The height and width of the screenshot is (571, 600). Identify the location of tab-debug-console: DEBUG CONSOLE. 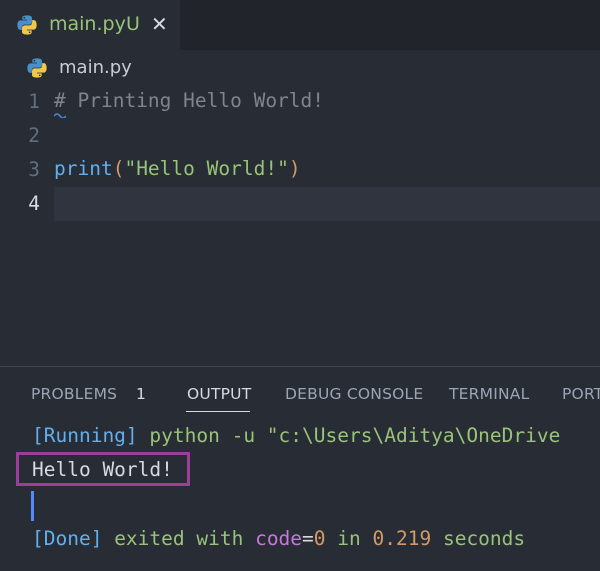
(354, 394).